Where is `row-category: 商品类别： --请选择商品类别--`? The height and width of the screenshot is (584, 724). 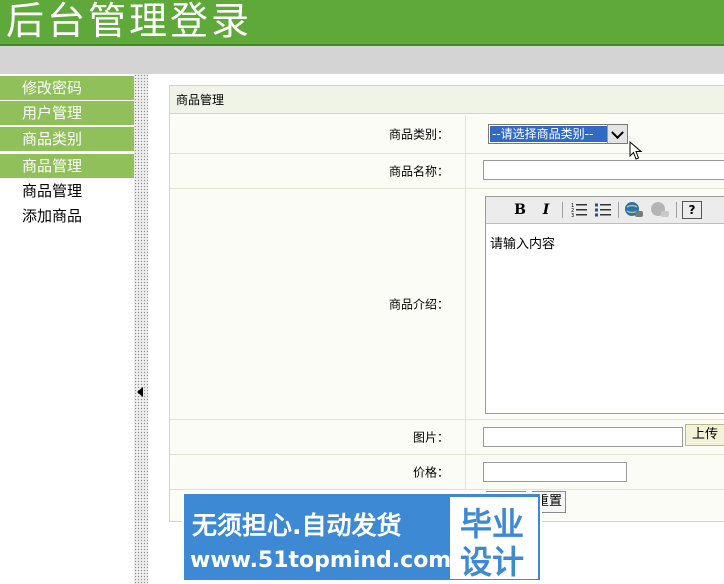
row-category: 商品类别： --请选择商品类别-- is located at coordinates (447, 137).